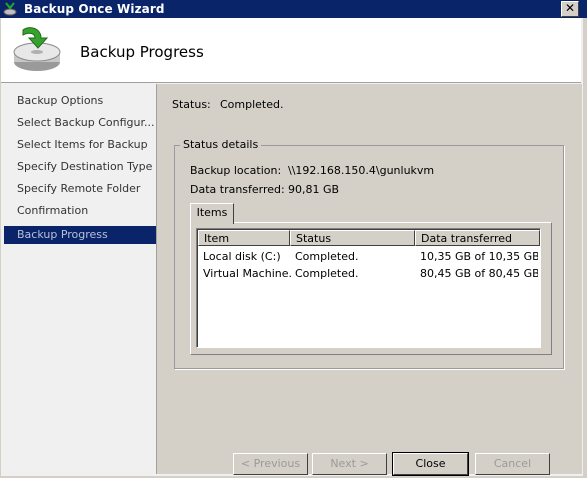 The height and width of the screenshot is (478, 587). I want to click on cancel-button: Cancel, so click(512, 464).